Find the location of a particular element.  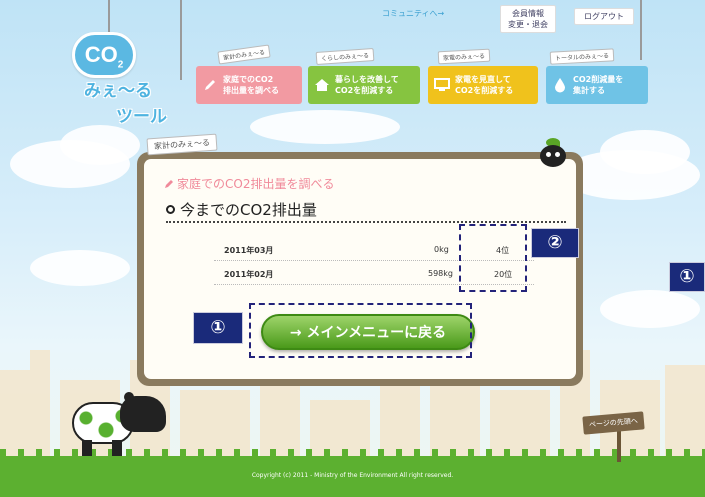

community-link-label: コミュニティへ→ is located at coordinates (413, 13).